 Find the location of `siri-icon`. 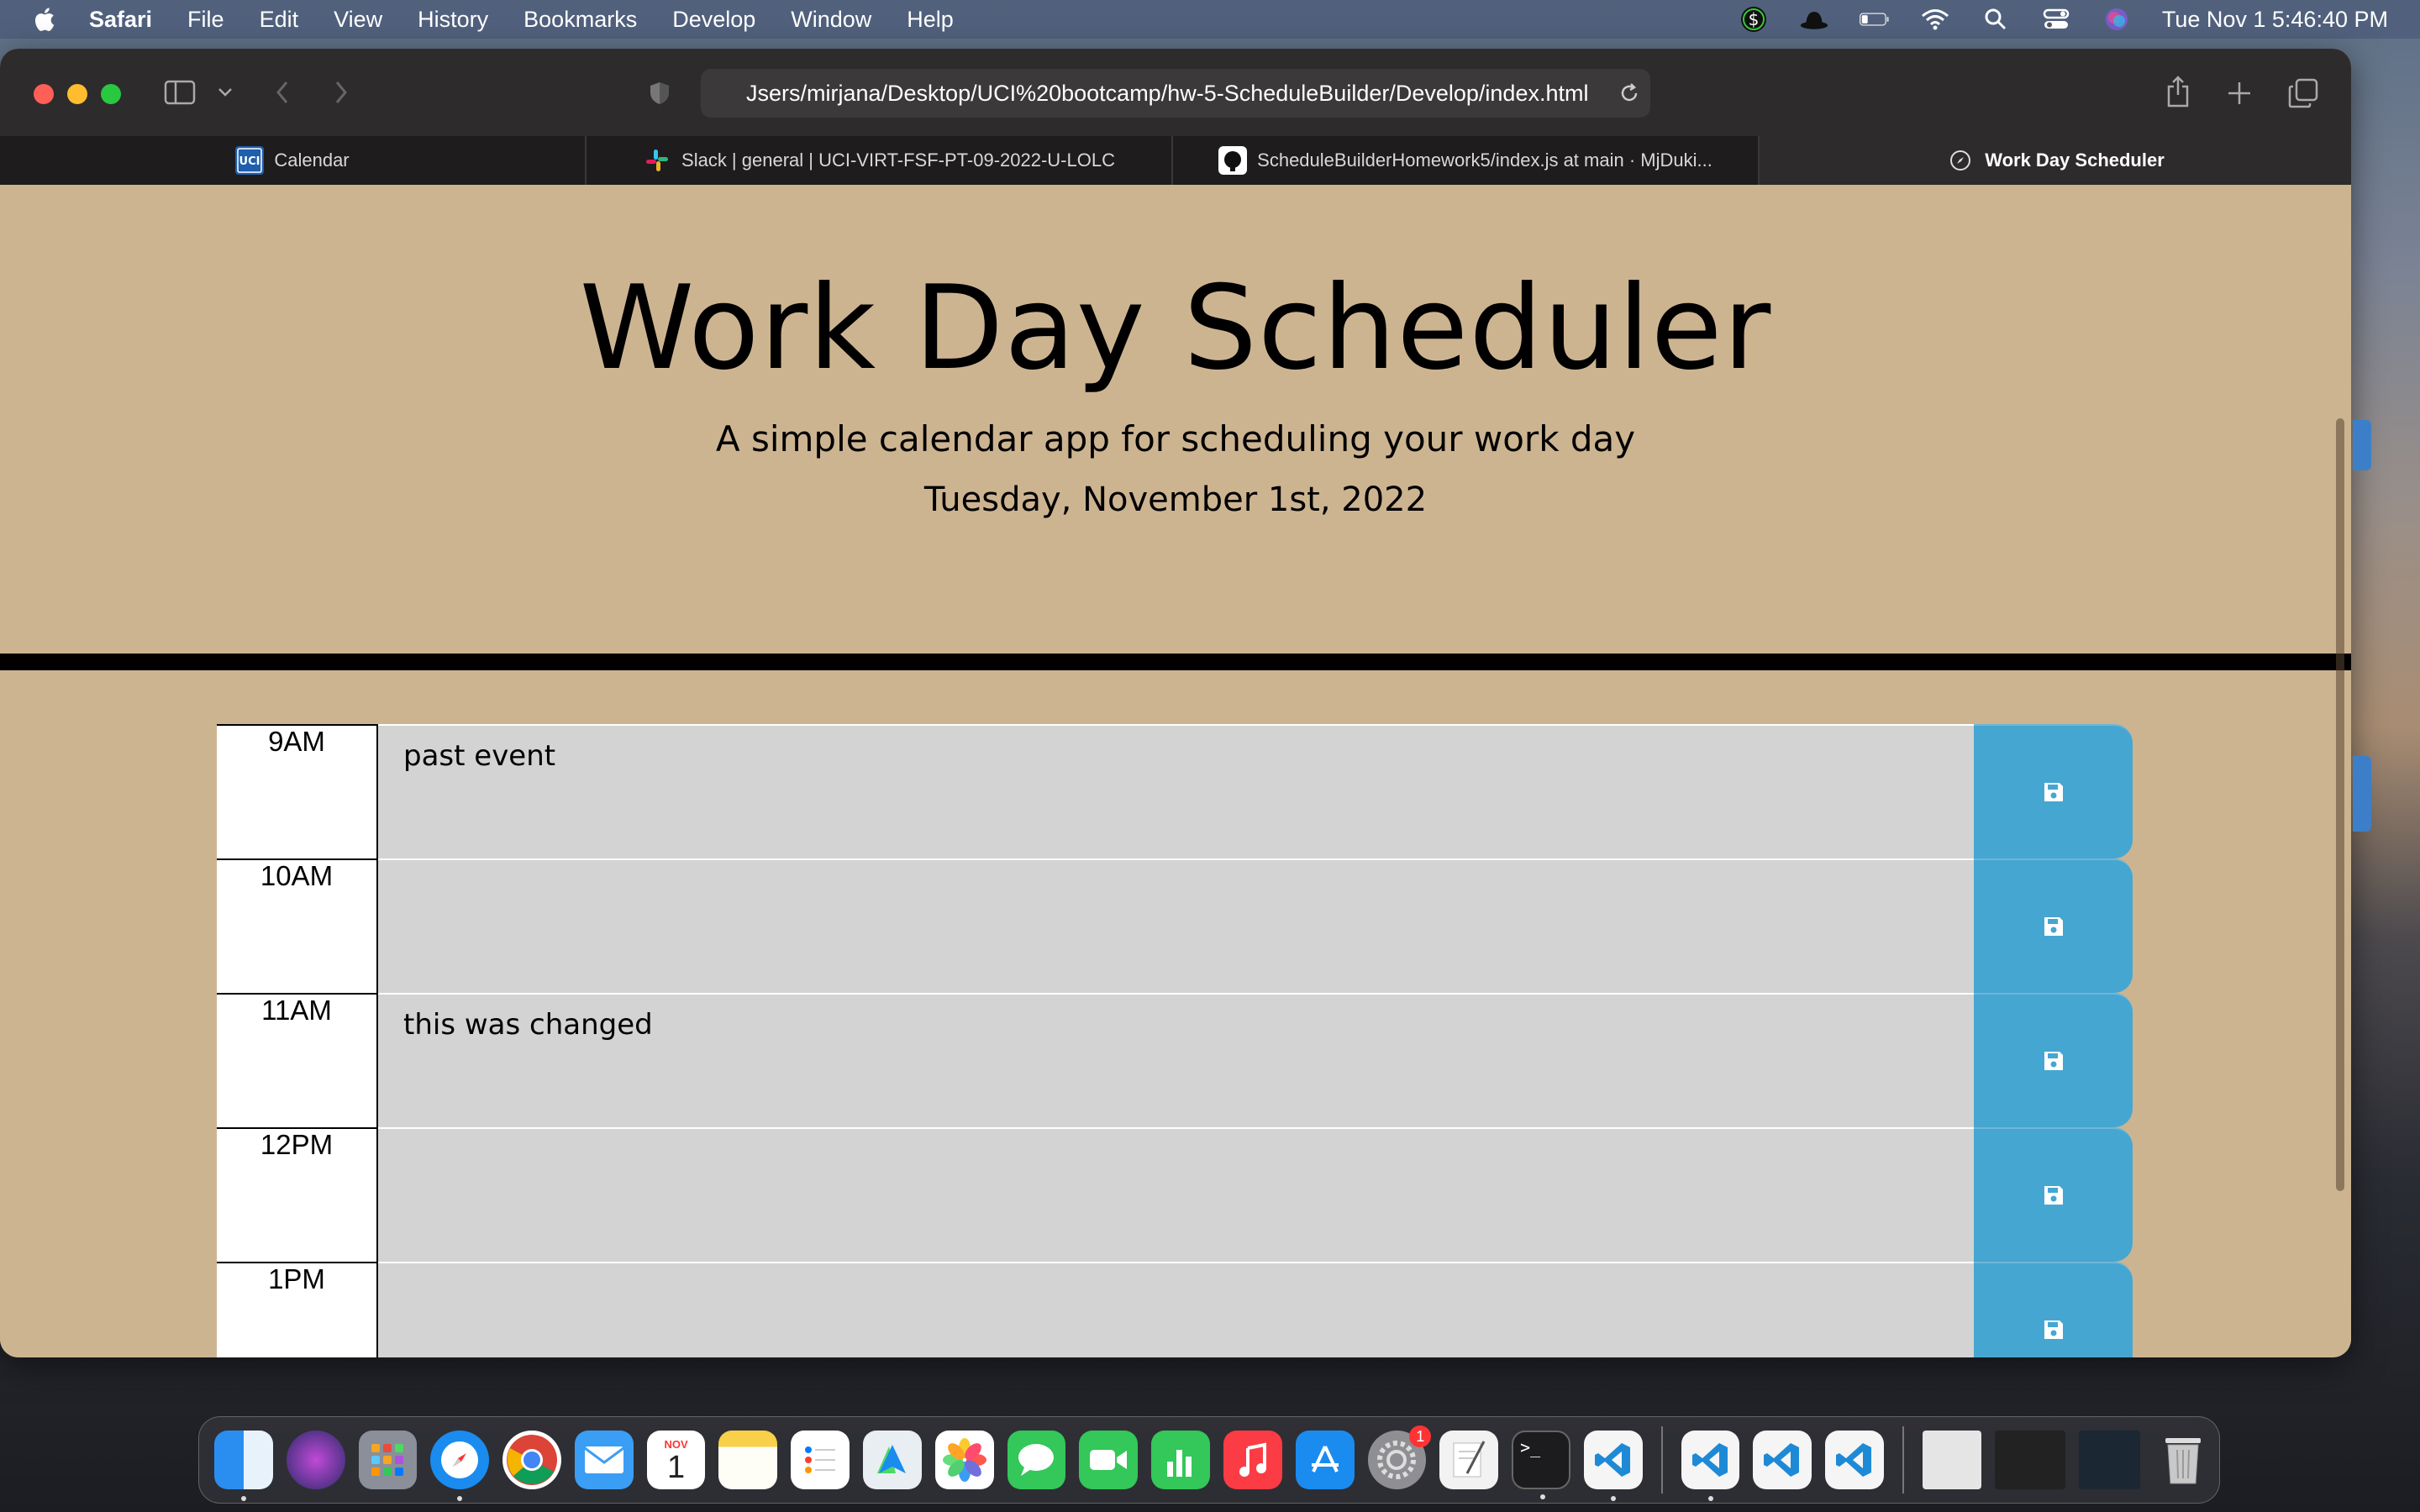

siri-icon is located at coordinates (2117, 19).